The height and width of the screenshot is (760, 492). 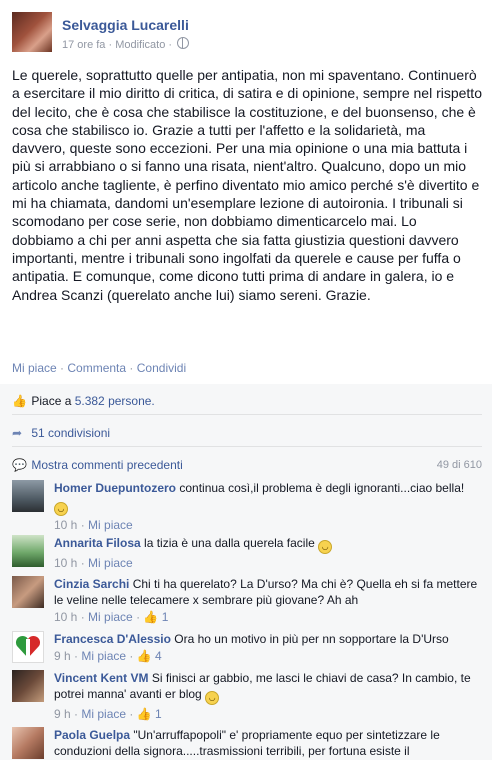 What do you see at coordinates (229, 543) in the screenshot?
I see `comment-text: la tizia è una dalla querela facile` at bounding box center [229, 543].